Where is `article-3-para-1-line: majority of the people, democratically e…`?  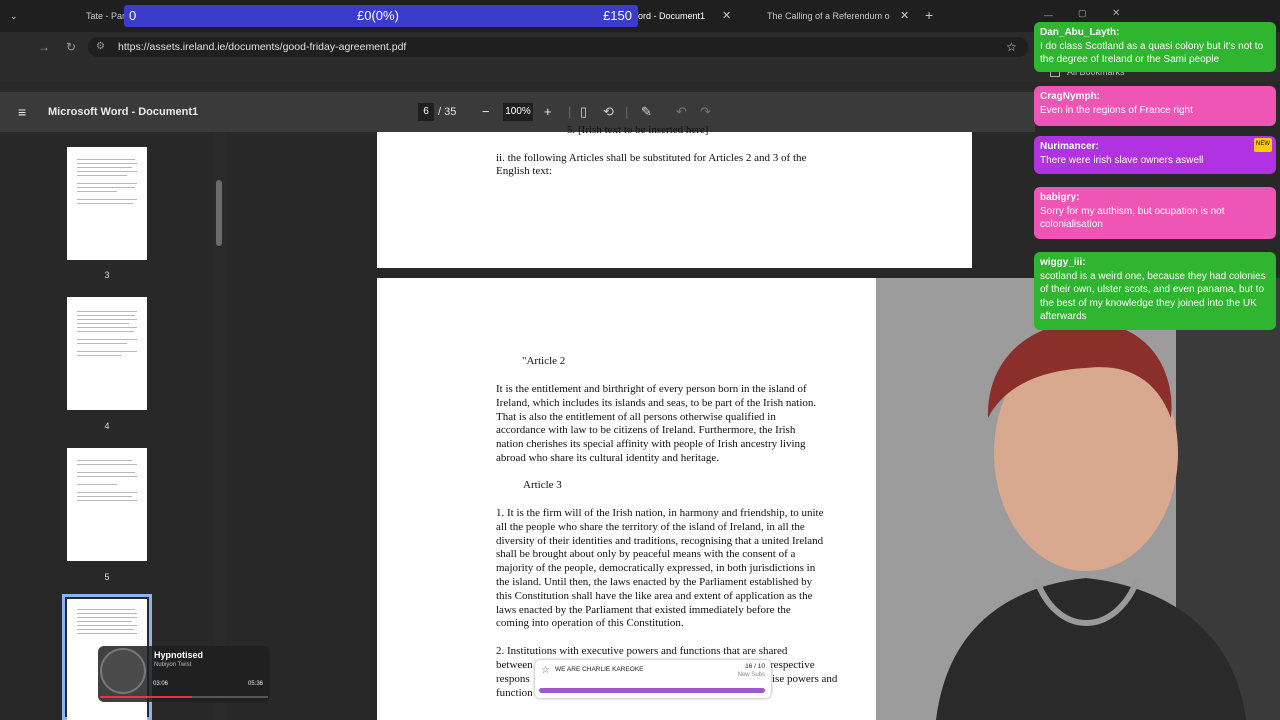
article-3-para-1-line: majority of the people, democratically e… is located at coordinates (656, 568).